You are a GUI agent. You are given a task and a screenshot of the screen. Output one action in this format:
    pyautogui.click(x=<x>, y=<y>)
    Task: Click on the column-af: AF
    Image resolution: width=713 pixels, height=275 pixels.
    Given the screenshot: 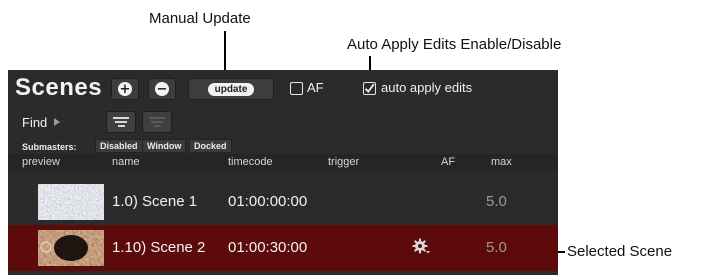 What is the action you would take?
    pyautogui.click(x=448, y=162)
    